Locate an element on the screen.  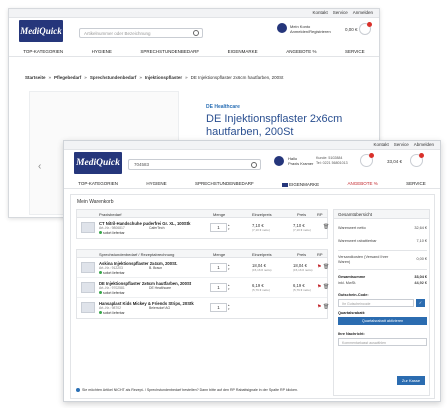
top-links: Kontakt Service Anmelden is located at coordinates (342, 12).